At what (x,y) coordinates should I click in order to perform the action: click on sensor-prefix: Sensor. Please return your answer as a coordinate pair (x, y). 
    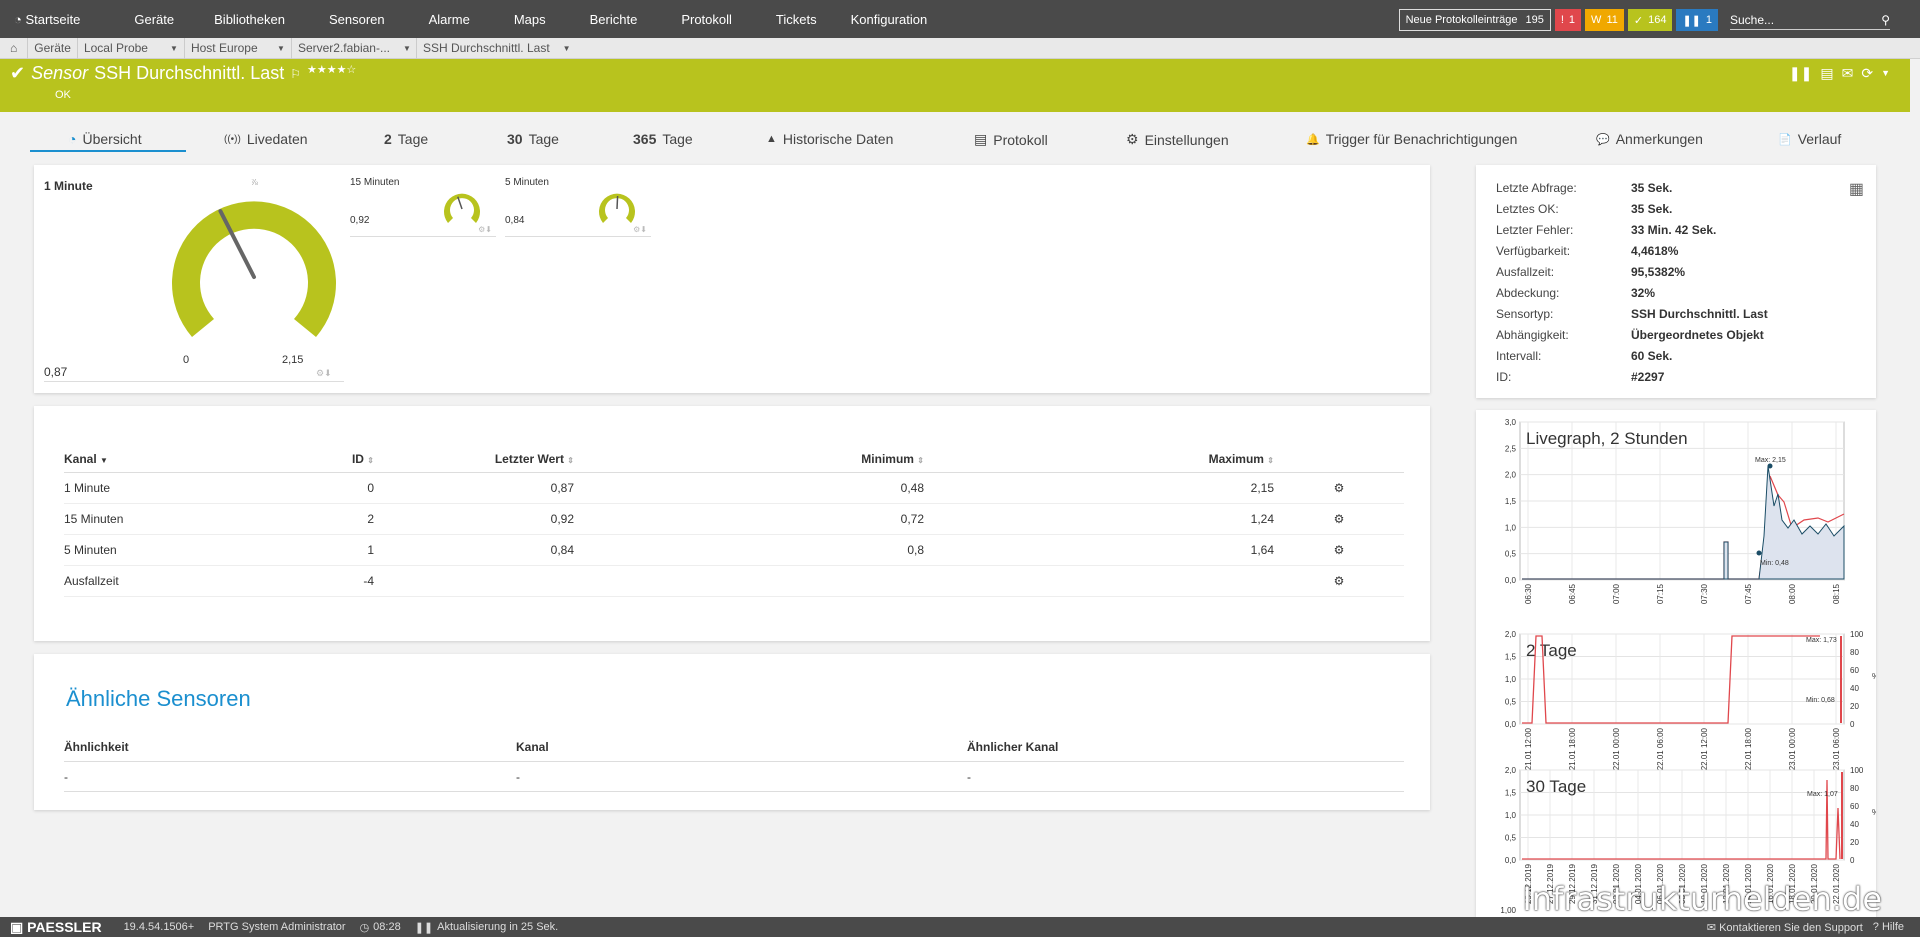
    Looking at the image, I should click on (60, 73).